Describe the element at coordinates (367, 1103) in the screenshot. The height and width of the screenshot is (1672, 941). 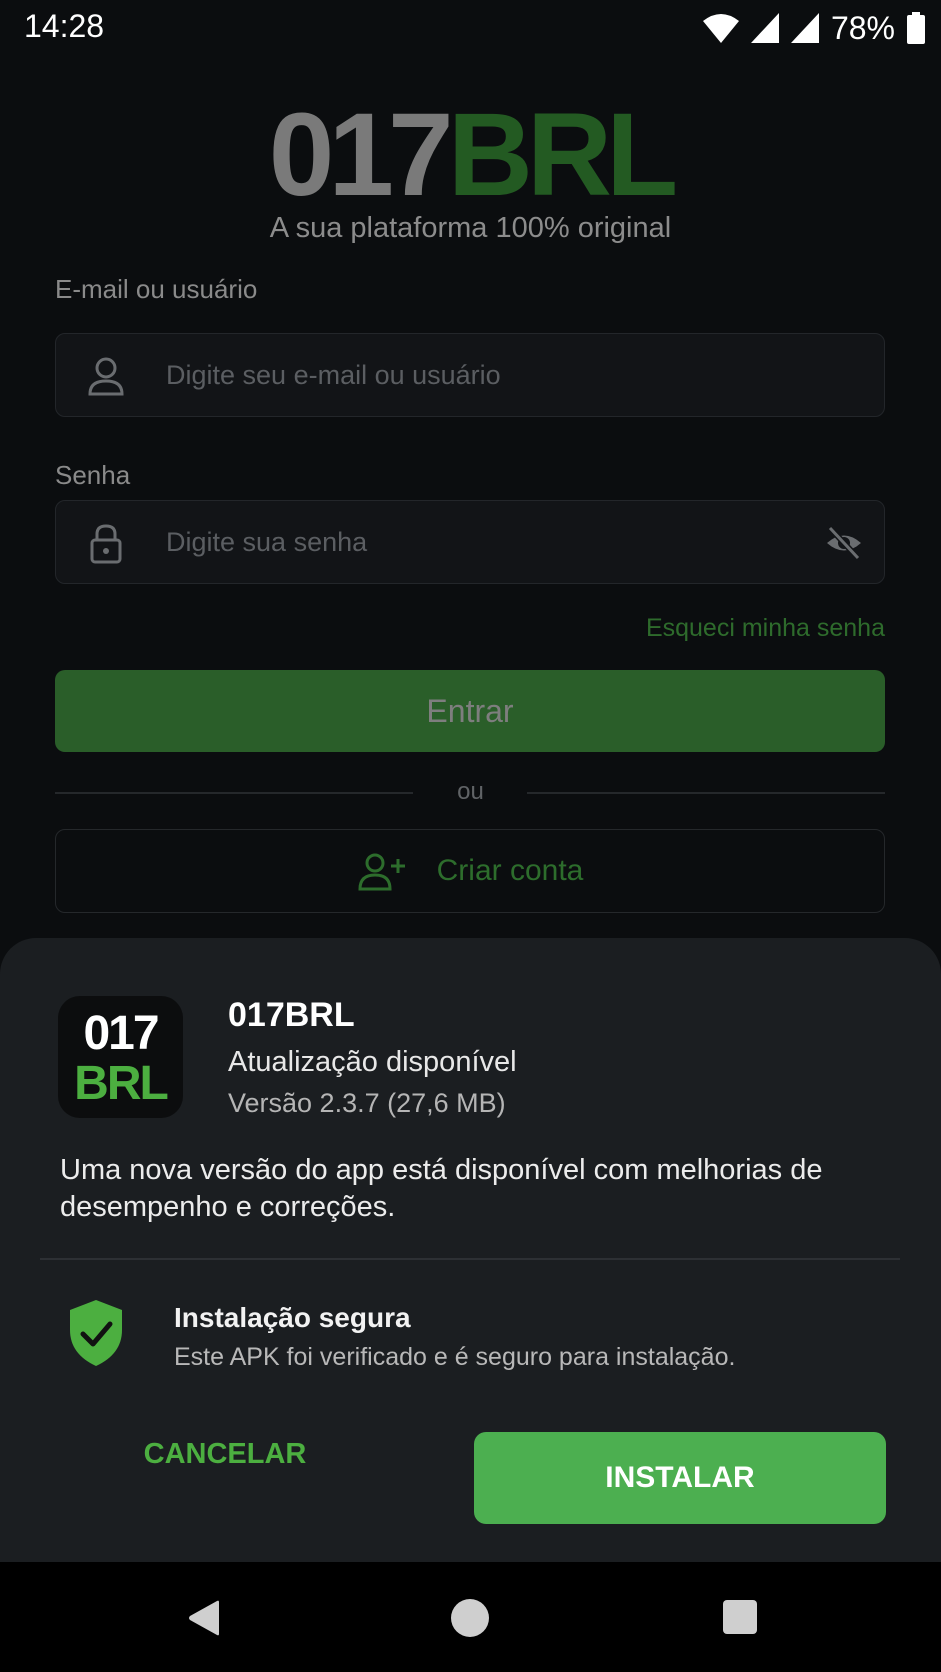
I see `app-version: Versão 2.3.7 (27,6 MB)` at that location.